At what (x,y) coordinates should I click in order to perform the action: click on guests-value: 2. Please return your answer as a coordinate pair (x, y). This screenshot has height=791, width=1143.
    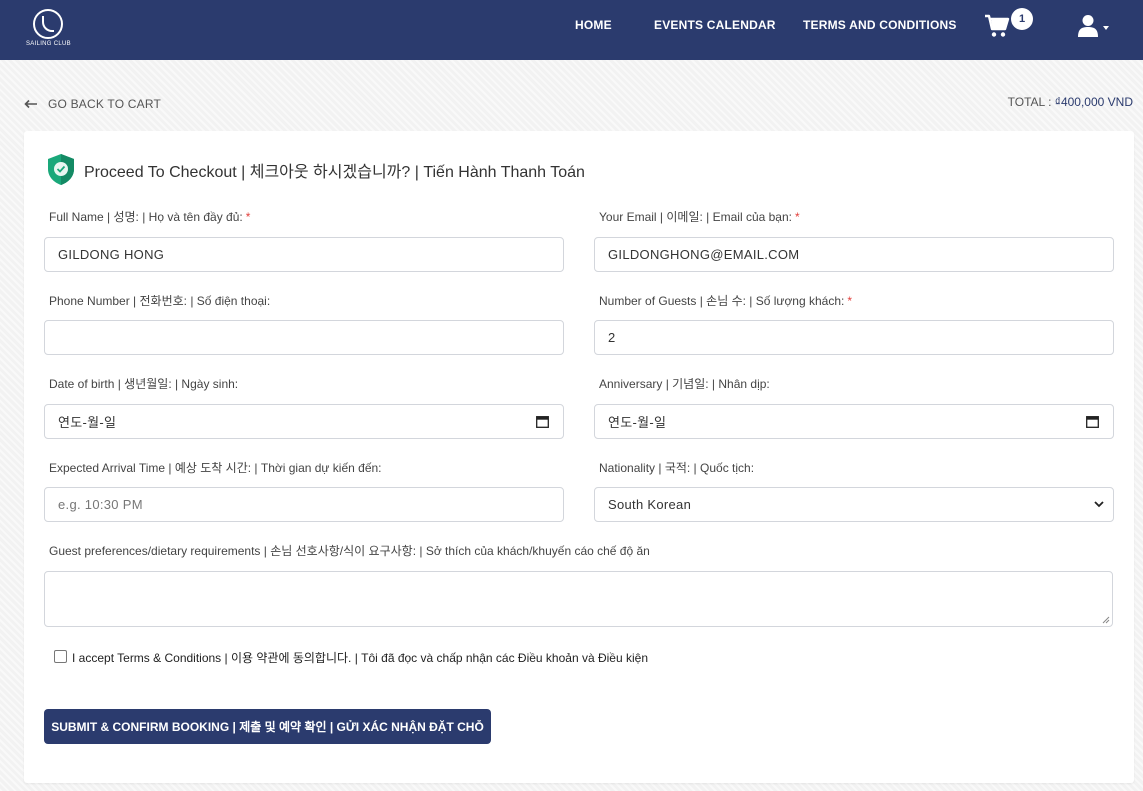
    Looking at the image, I should click on (612, 337).